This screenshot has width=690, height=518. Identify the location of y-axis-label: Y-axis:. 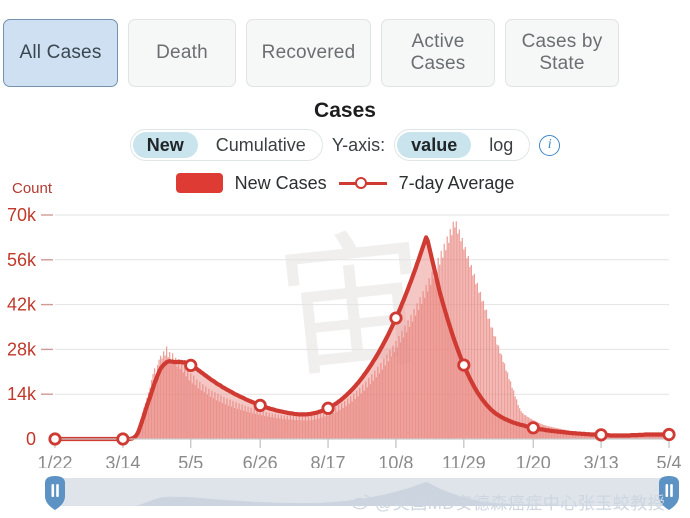
(358, 144).